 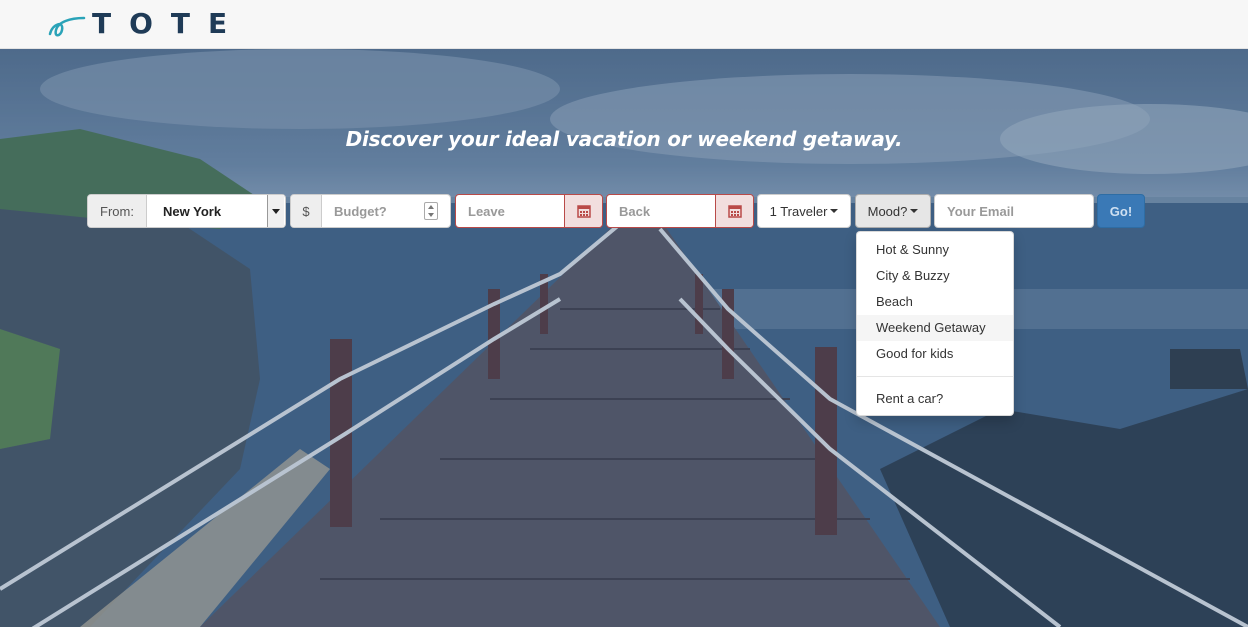 What do you see at coordinates (275, 211) in the screenshot?
I see `chevron-down-icon` at bounding box center [275, 211].